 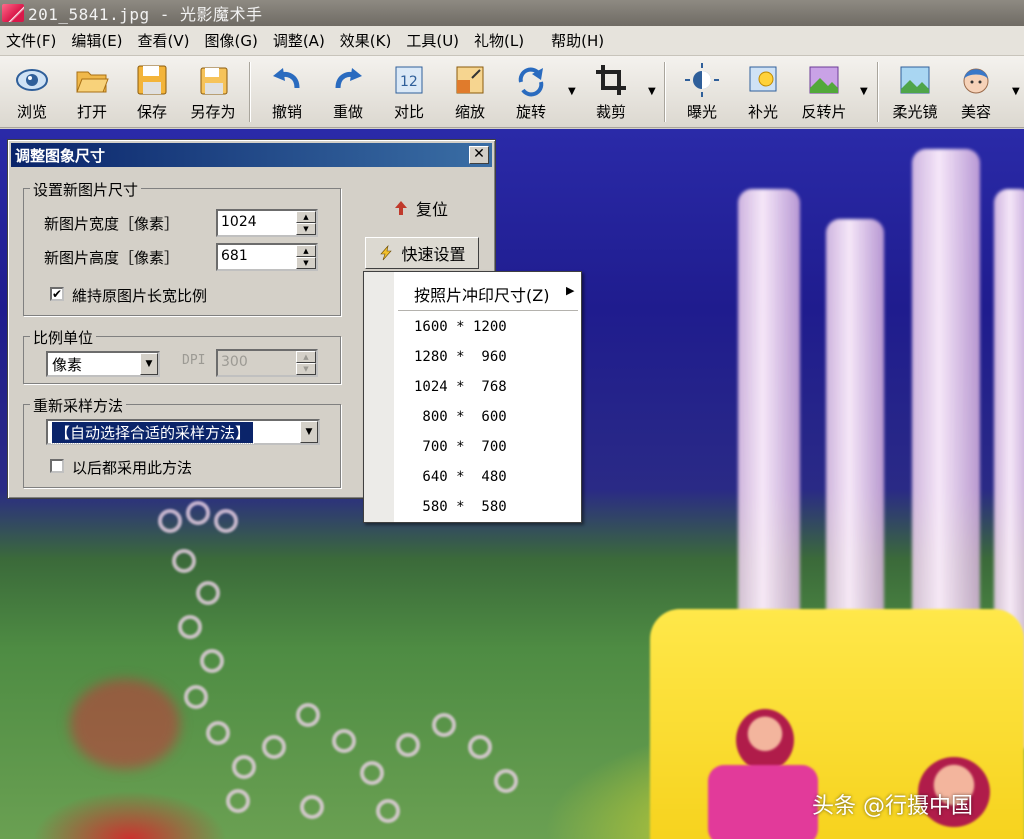 I want to click on undo-icon, so click(x=286, y=78).